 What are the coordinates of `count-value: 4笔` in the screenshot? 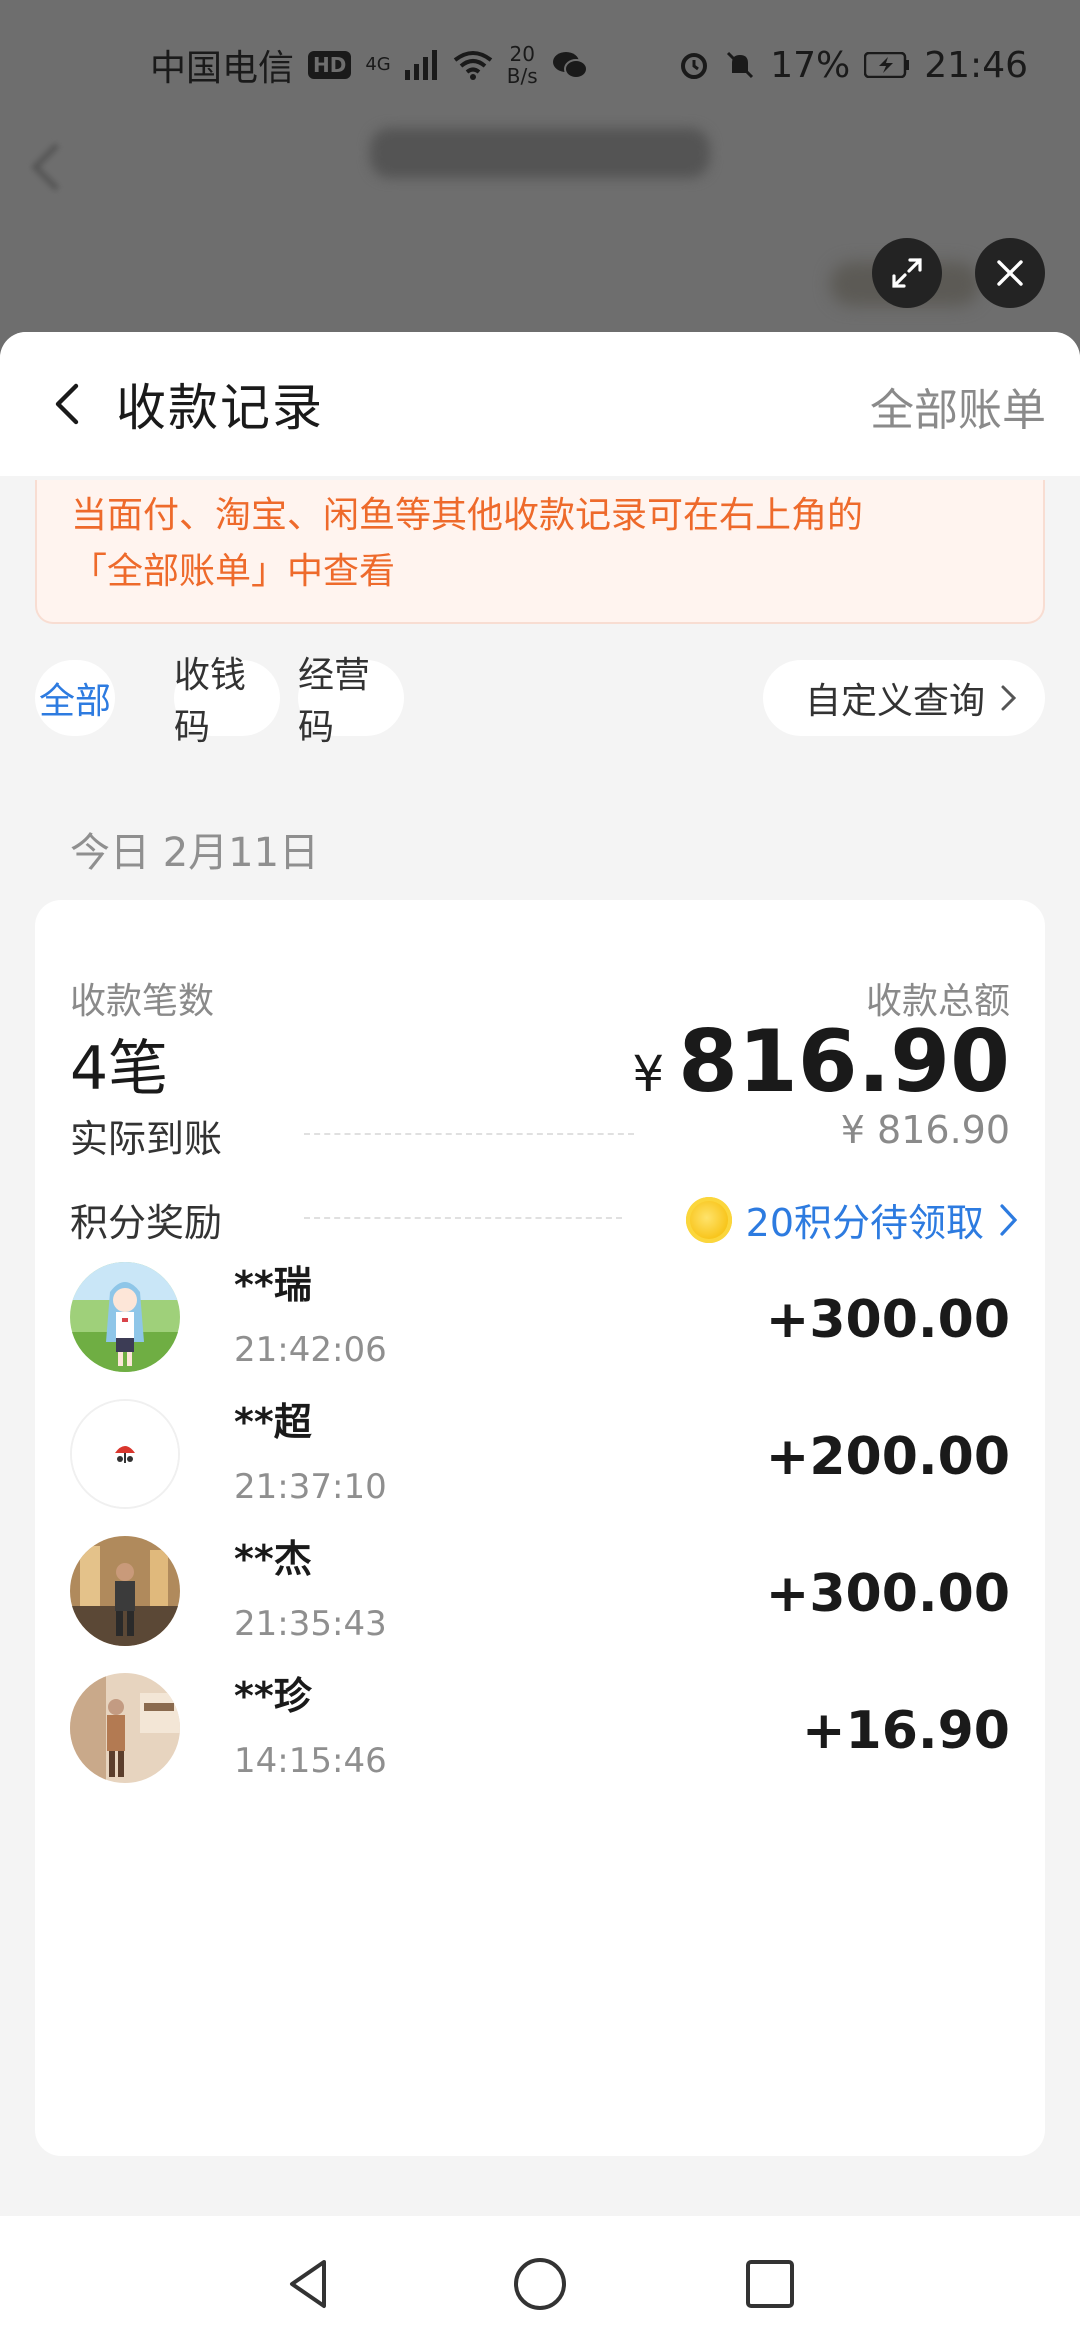 It's located at (119, 1069).